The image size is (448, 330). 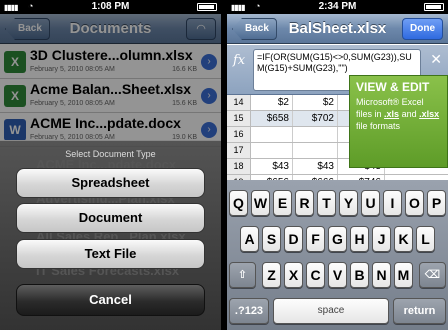 What do you see at coordinates (249, 311) in the screenshot?
I see `numbers-key: .?123` at bounding box center [249, 311].